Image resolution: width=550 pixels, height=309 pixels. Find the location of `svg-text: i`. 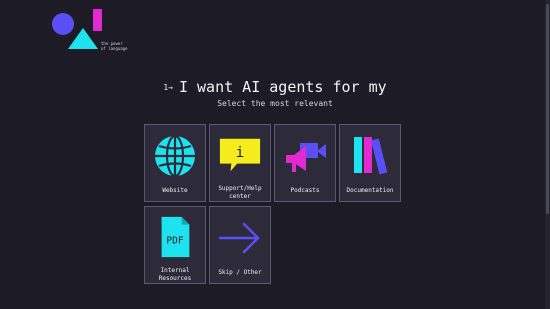

svg-text: i is located at coordinates (240, 153).